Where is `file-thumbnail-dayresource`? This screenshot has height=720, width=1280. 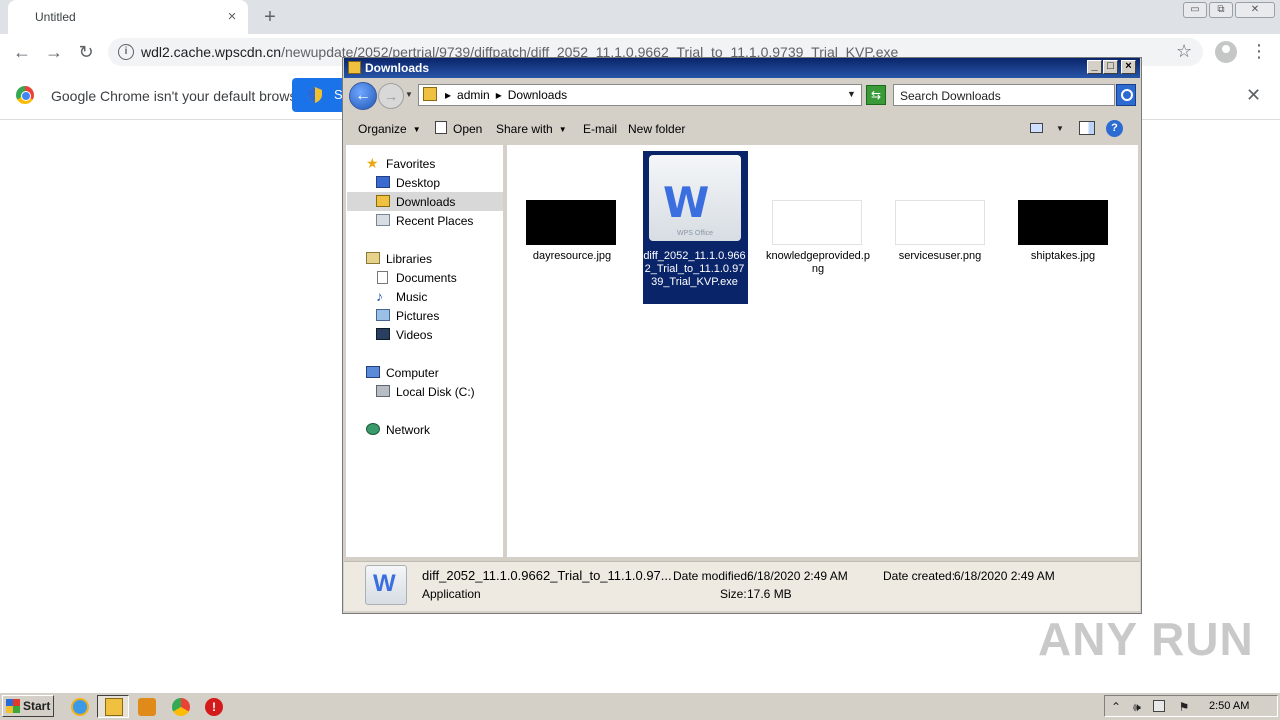
file-thumbnail-dayresource is located at coordinates (571, 222).